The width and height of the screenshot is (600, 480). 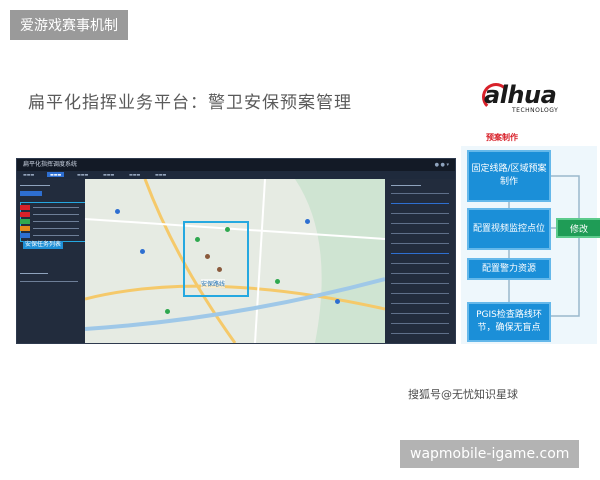 I want to click on source-caption: 搜狐号@无忧知识星球, so click(x=463, y=394).